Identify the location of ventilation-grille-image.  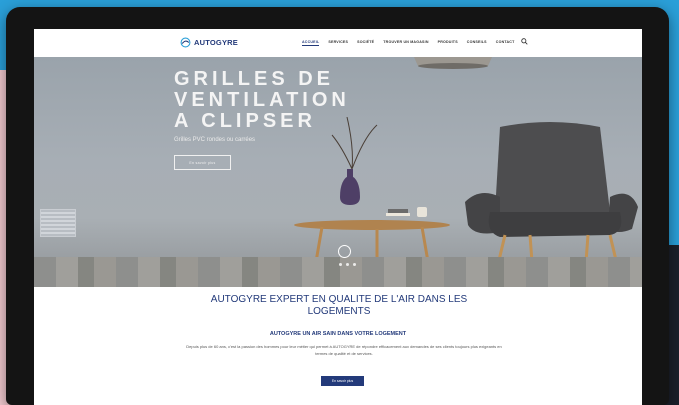
(58, 223).